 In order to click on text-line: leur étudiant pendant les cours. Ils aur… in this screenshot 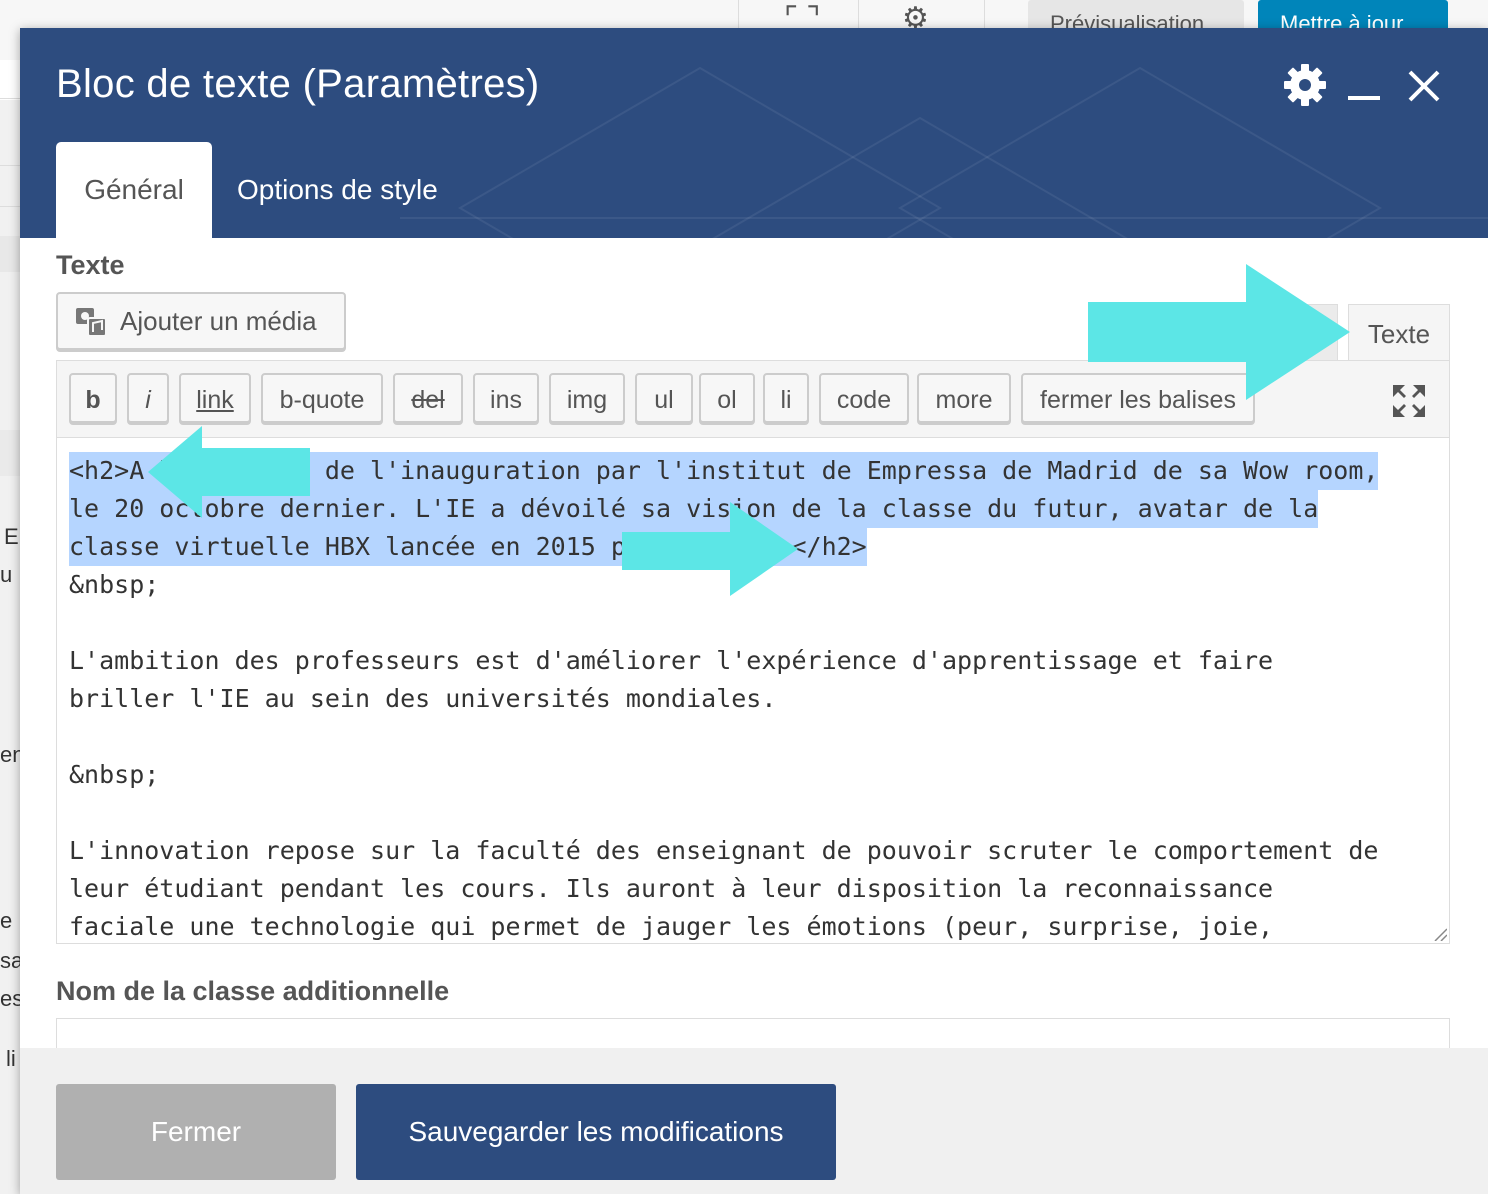, I will do `click(671, 888)`.